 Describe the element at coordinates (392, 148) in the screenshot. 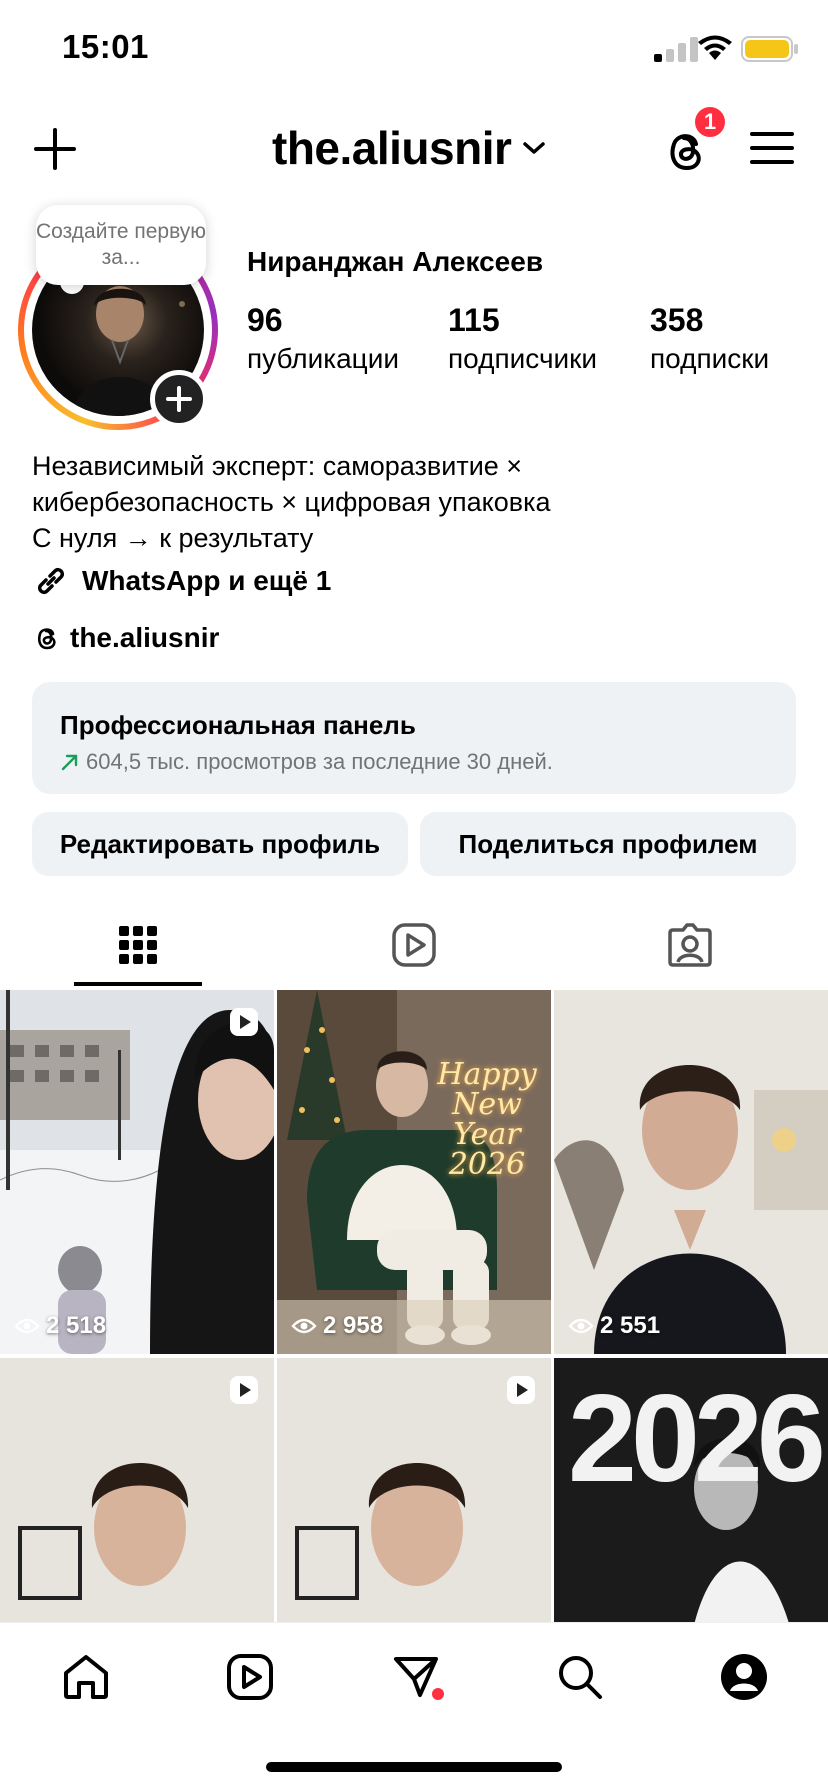

I see `username-title: the.aliusnir` at that location.